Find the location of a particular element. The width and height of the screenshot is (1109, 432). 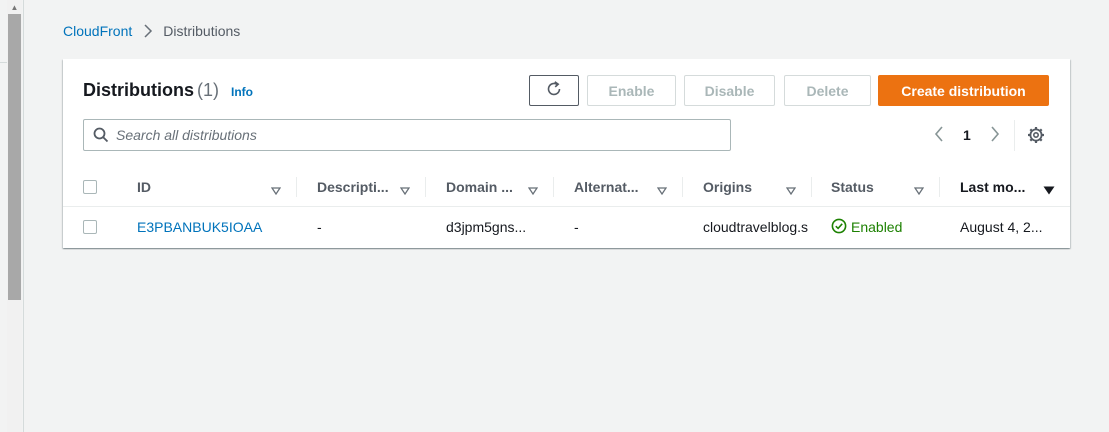

column-label: Status is located at coordinates (852, 186).